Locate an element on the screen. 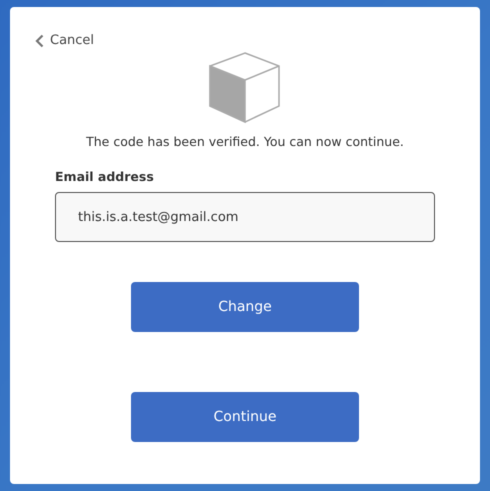  verification-message: The code has been verified. You can now continue. is located at coordinates (245, 141).